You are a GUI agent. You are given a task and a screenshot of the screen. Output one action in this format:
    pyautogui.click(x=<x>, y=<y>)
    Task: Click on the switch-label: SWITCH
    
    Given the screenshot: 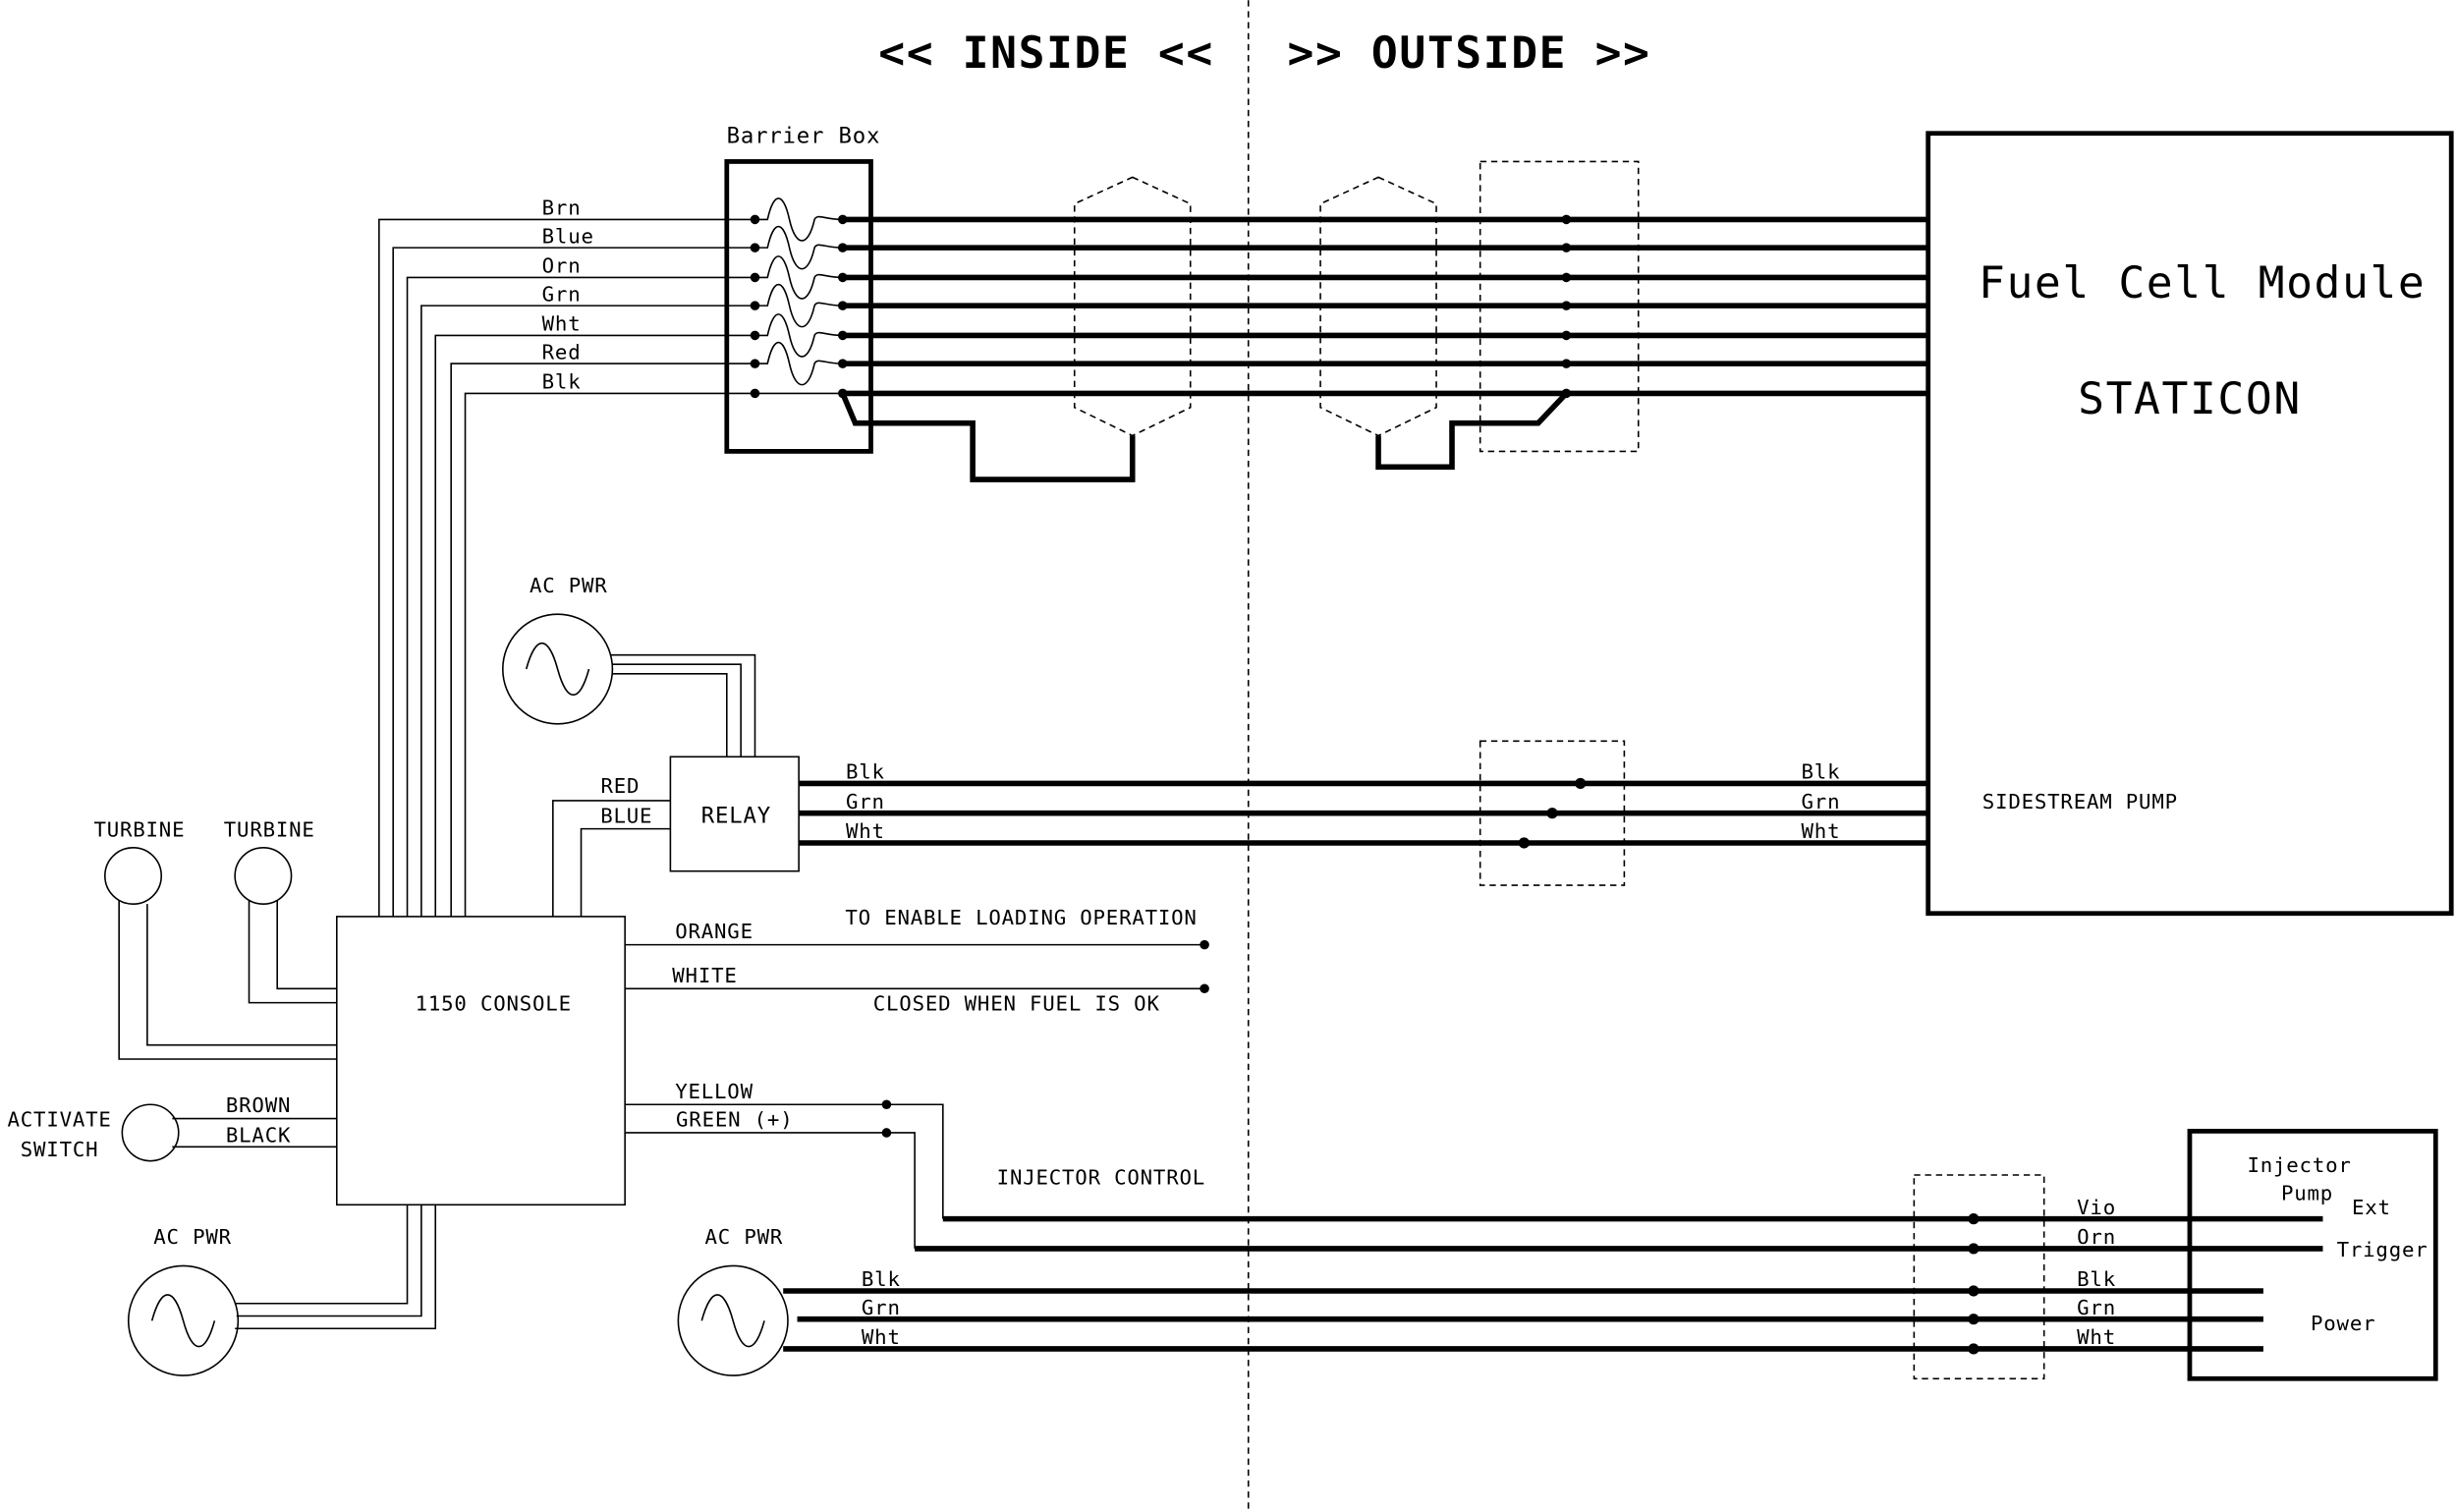 What is the action you would take?
    pyautogui.click(x=60, y=1149)
    